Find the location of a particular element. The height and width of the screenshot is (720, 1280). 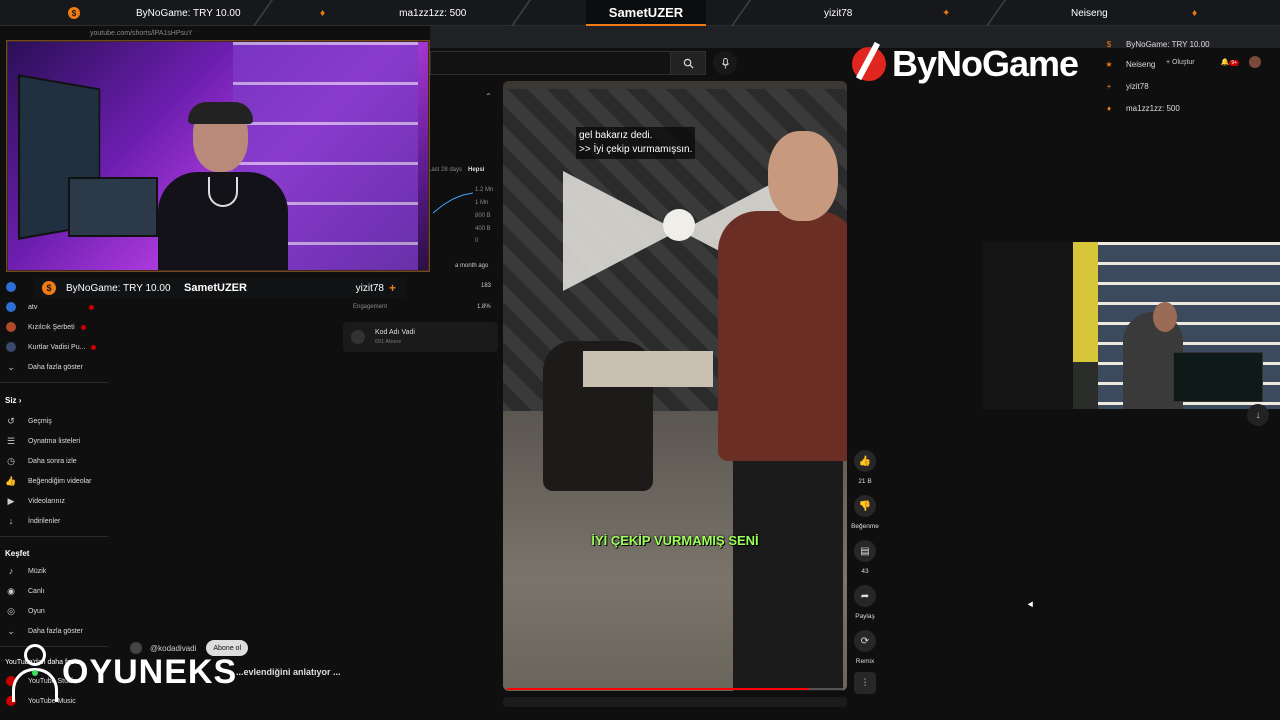

axis-tick: 1.2 Mn is located at coordinates (484, 190).